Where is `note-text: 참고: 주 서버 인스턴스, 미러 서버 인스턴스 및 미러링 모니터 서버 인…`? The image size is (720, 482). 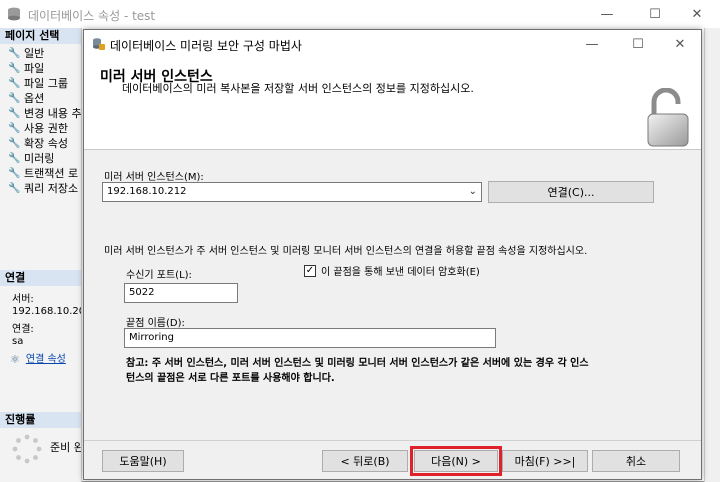 note-text: 참고: 주 서버 인스턴스, 미러 서버 인스턴스 및 미러링 모니터 서버 인… is located at coordinates (357, 371).